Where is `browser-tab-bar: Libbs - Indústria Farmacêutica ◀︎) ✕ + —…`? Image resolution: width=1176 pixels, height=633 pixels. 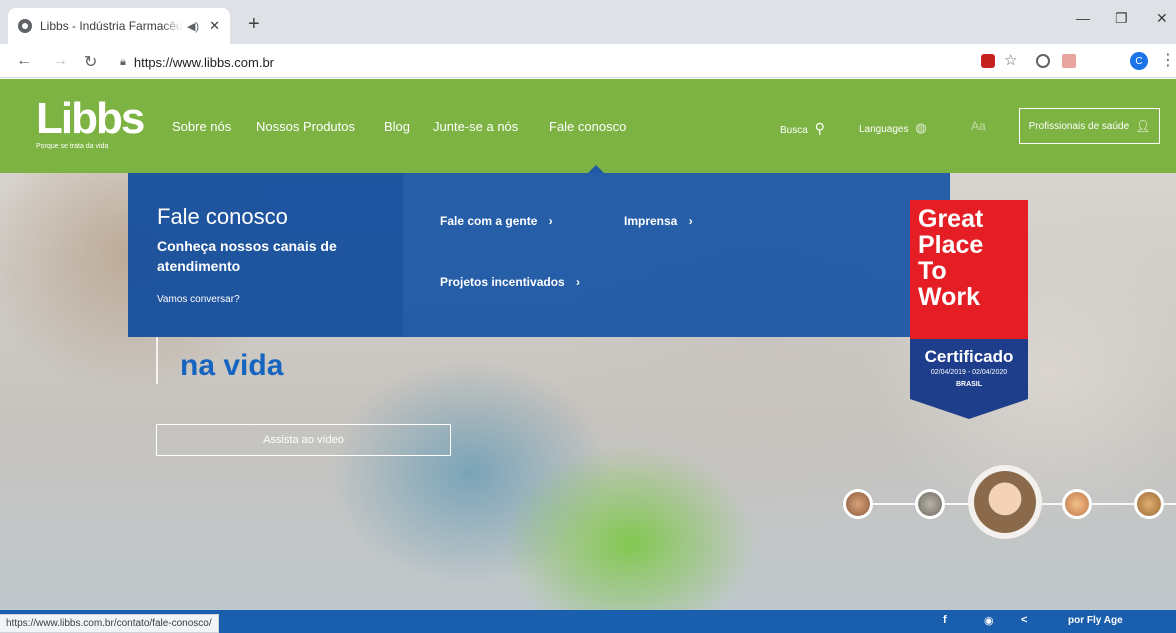
browser-tab-bar: Libbs - Indústria Farmacêutica ◀︎) ✕ + —… is located at coordinates (588, 22).